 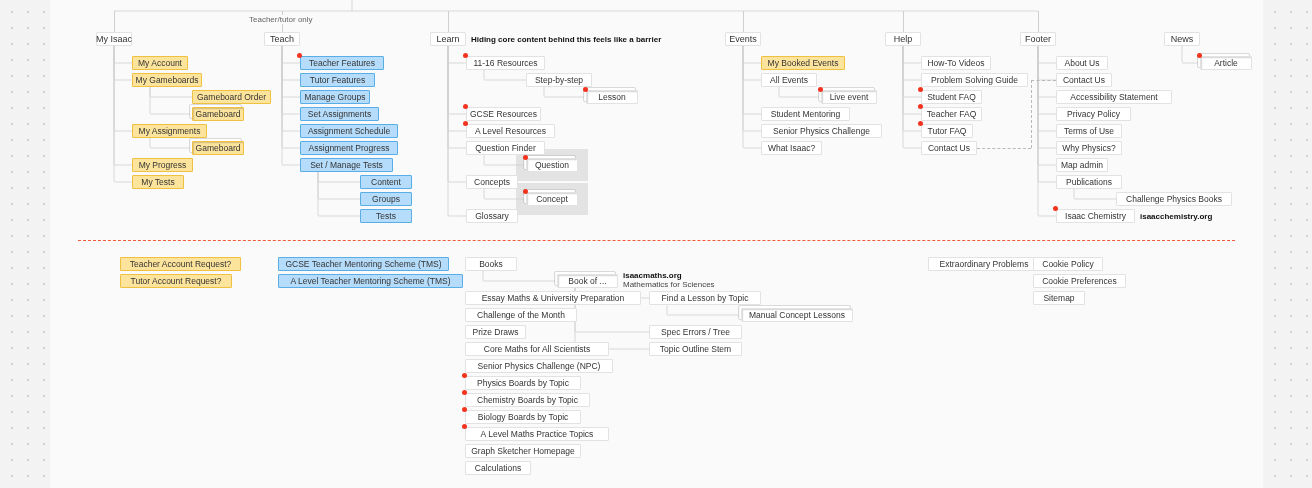 What do you see at coordinates (337, 80) in the screenshot?
I see `sitemap-node: Tutor Features` at bounding box center [337, 80].